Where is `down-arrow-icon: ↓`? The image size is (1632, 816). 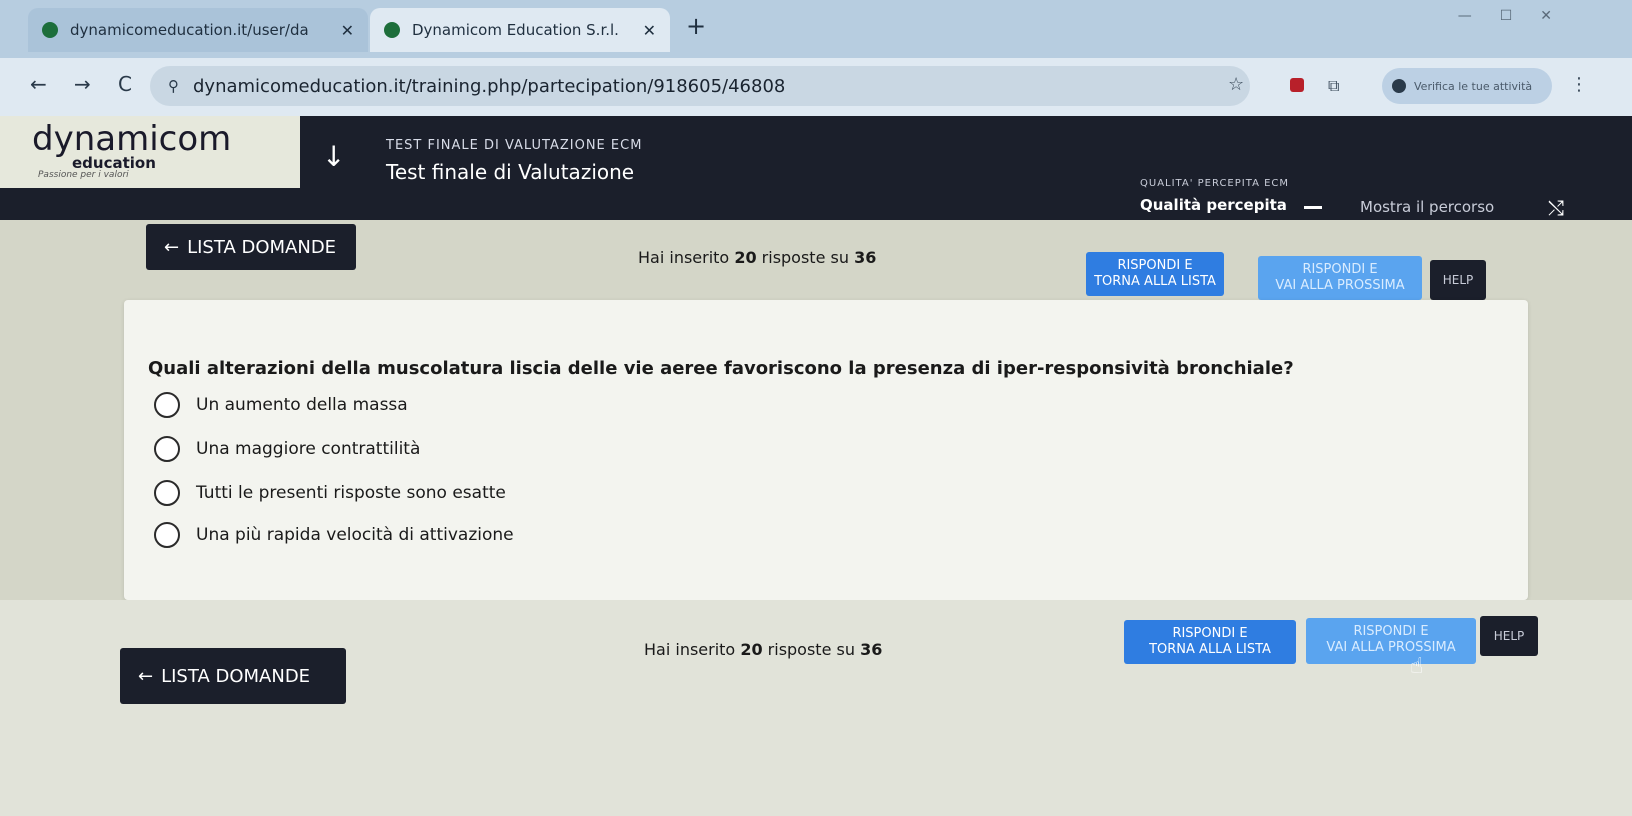 down-arrow-icon: ↓ is located at coordinates (333, 156).